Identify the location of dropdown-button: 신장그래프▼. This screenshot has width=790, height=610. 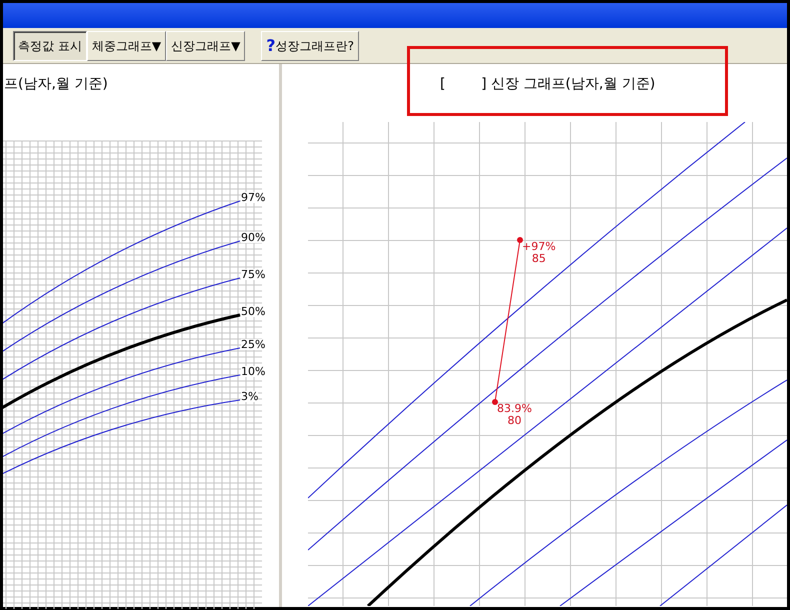
(206, 45).